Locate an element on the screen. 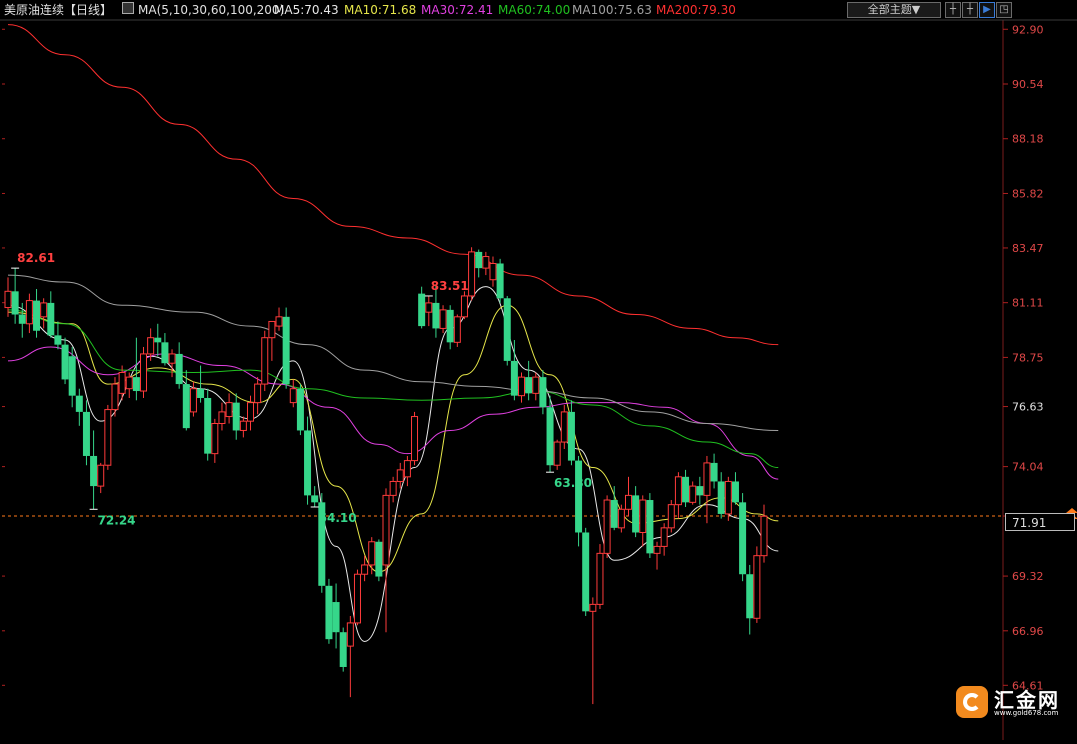 Image resolution: width=1077 pixels, height=744 pixels. layout-icon: ▶ is located at coordinates (987, 10).